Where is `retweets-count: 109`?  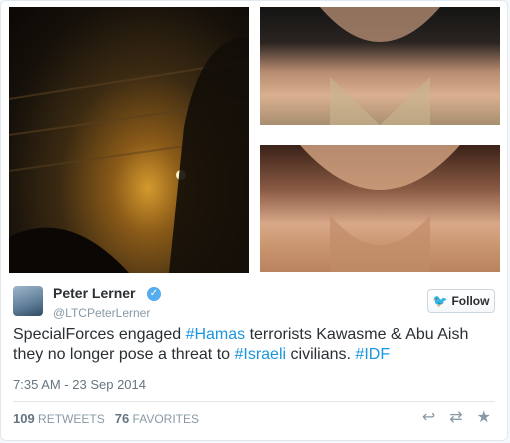 retweets-count: 109 is located at coordinates (24, 418).